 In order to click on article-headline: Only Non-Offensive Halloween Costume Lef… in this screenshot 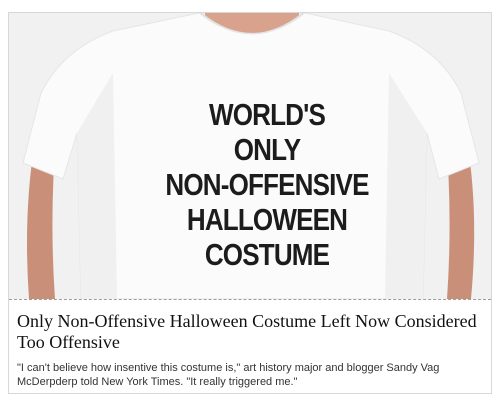, I will do `click(247, 332)`.